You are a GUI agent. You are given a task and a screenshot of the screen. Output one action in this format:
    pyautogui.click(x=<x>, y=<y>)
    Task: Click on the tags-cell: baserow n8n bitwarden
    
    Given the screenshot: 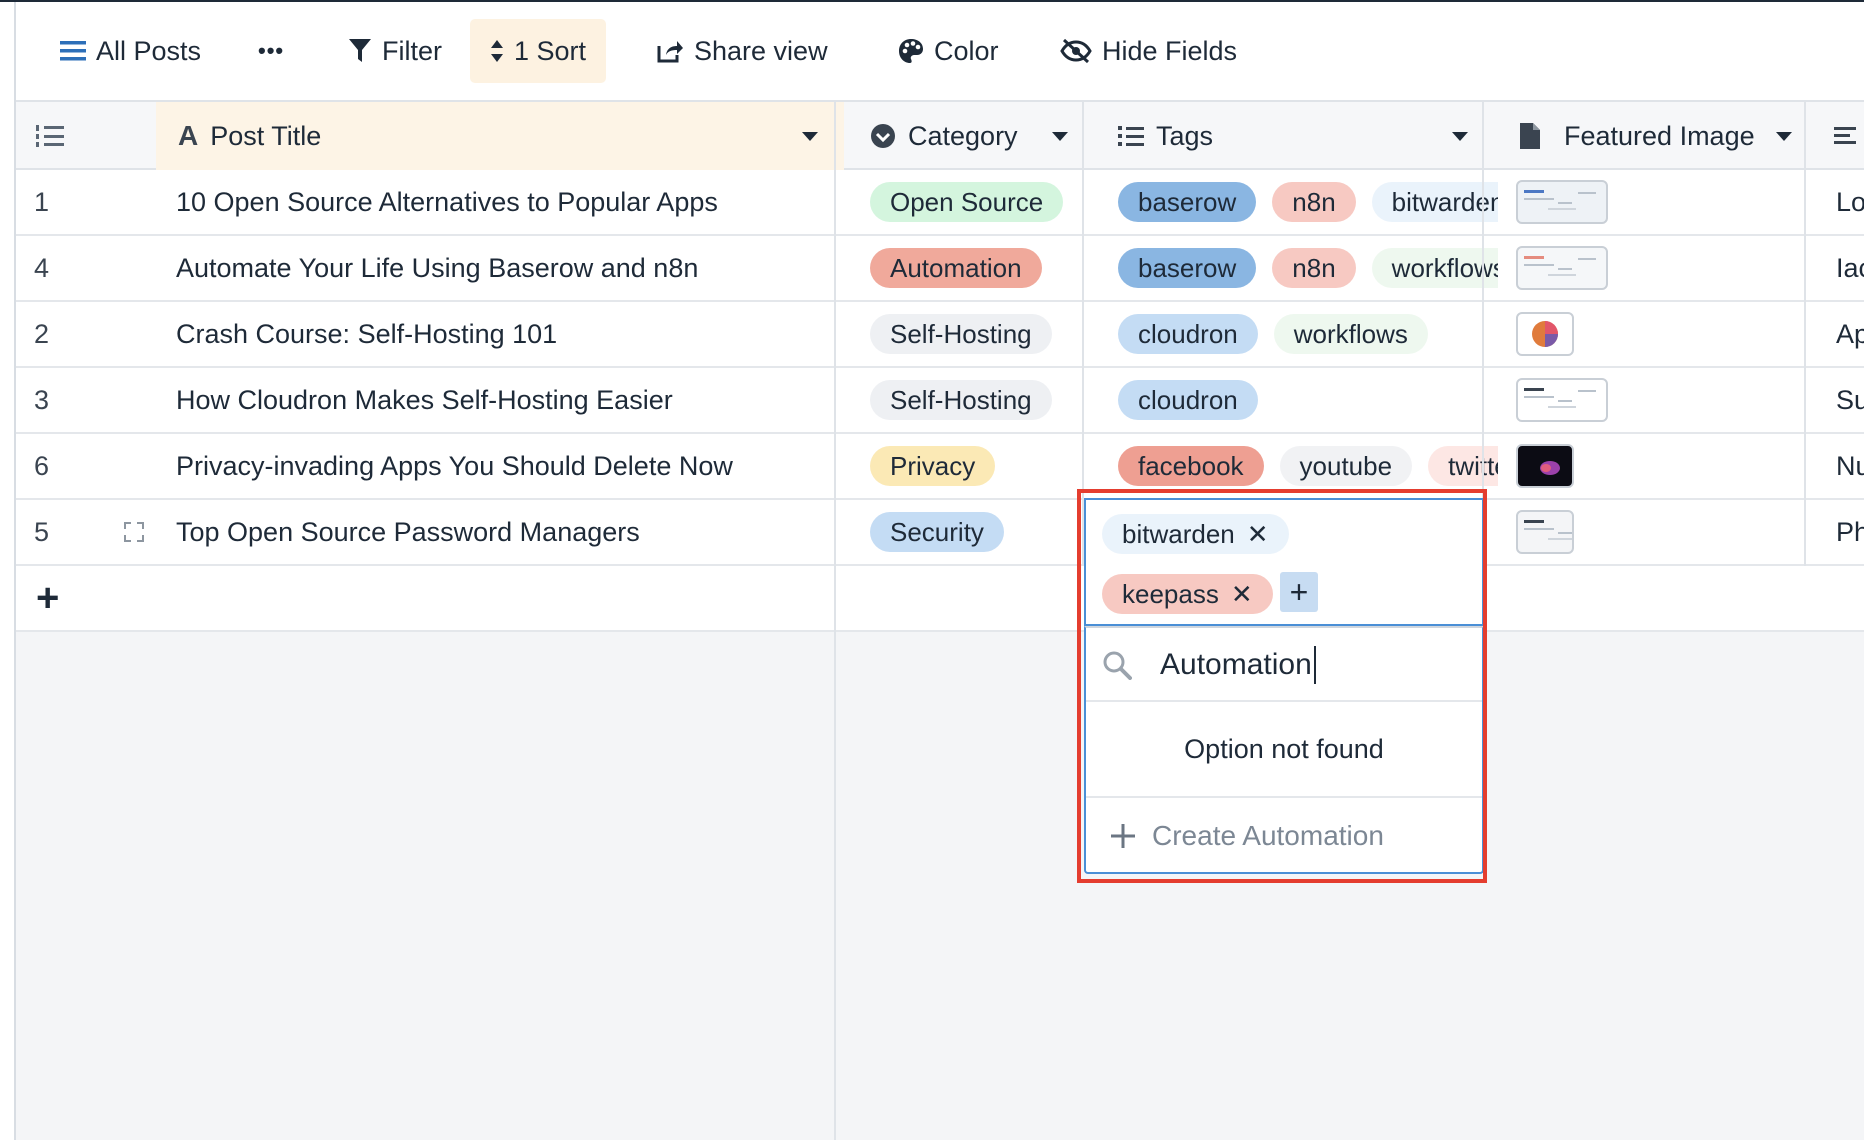 What is the action you would take?
    pyautogui.click(x=1300, y=202)
    